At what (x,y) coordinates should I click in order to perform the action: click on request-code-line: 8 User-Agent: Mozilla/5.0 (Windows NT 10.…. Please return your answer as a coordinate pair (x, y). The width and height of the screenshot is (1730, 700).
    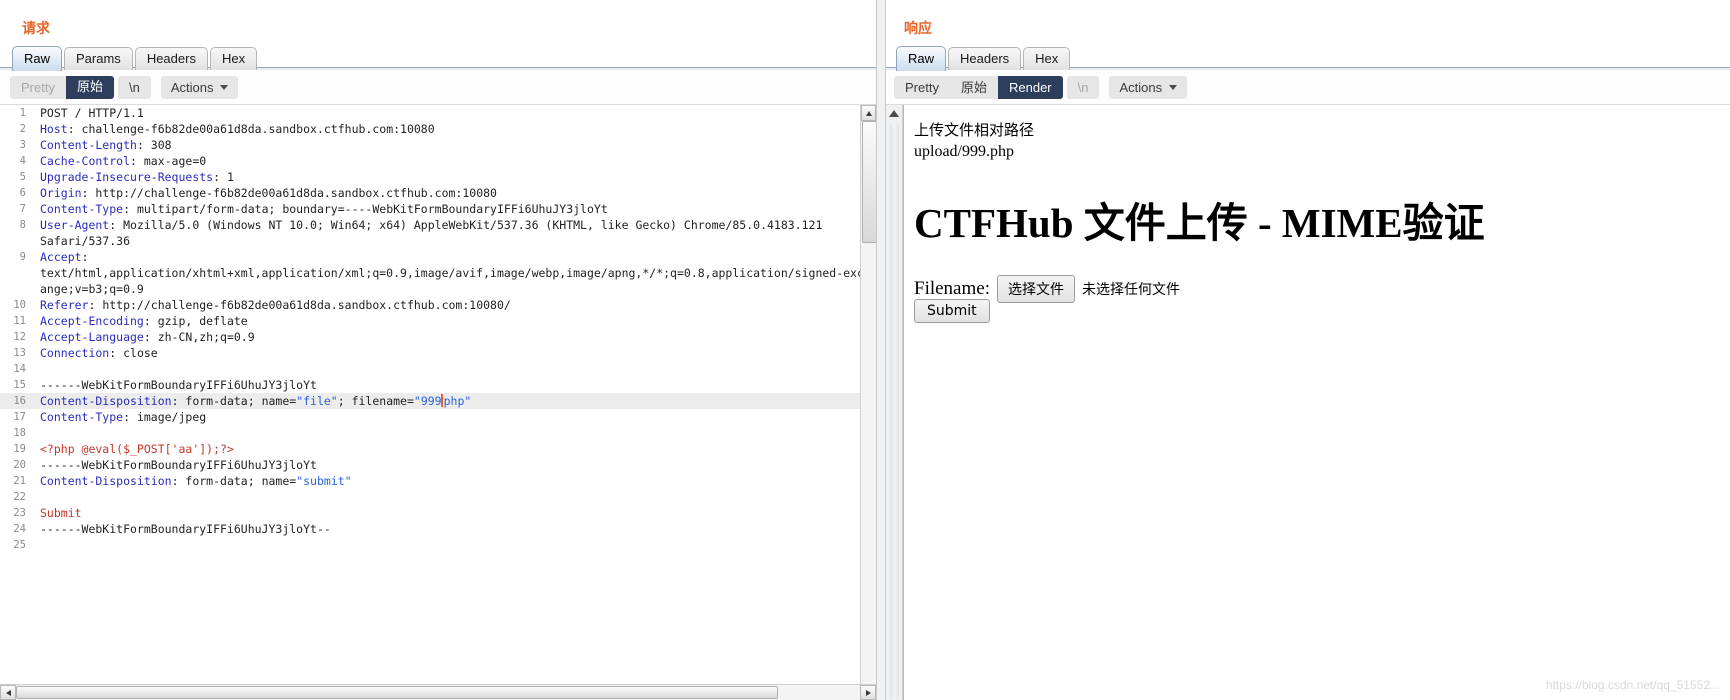
    Looking at the image, I should click on (430, 225).